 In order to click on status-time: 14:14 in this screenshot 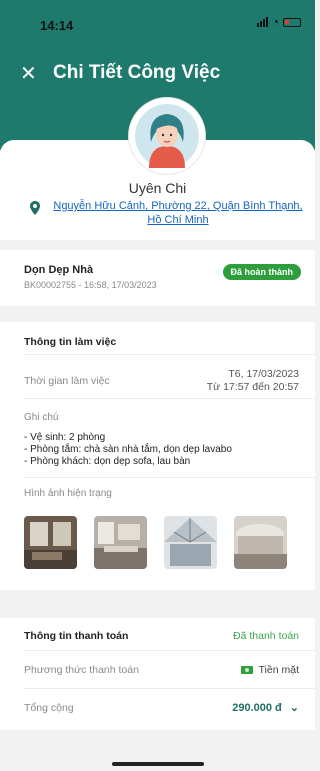, I will do `click(57, 25)`.